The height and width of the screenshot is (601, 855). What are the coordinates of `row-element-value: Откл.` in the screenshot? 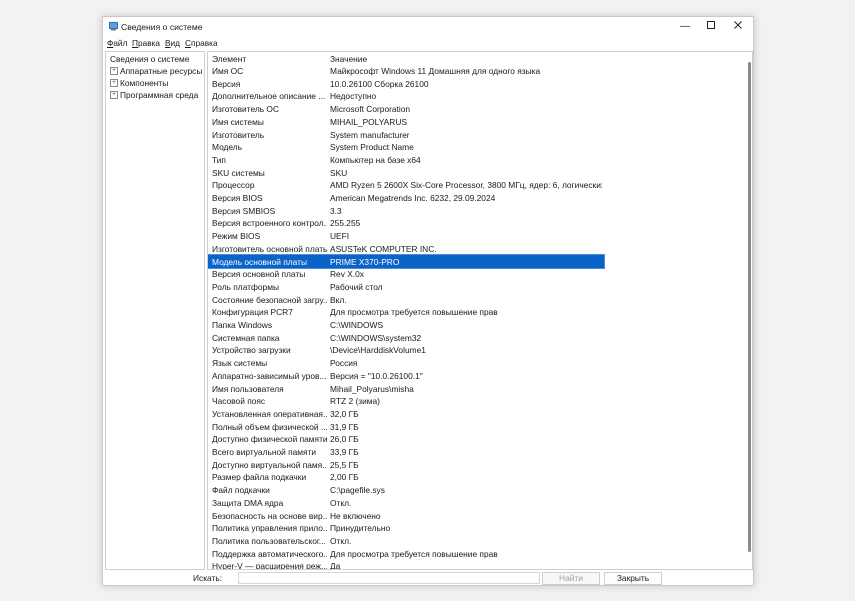 It's located at (341, 502).